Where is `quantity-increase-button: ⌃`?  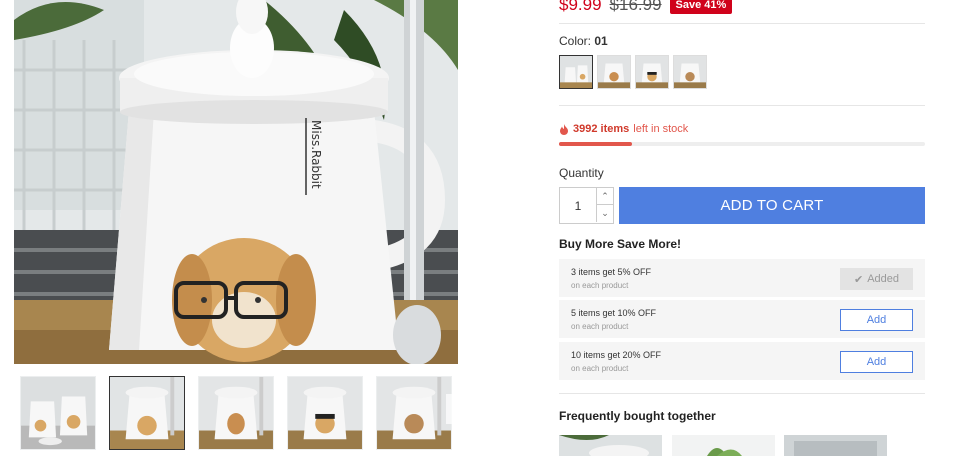
quantity-increase-button: ⌃ is located at coordinates (604, 196).